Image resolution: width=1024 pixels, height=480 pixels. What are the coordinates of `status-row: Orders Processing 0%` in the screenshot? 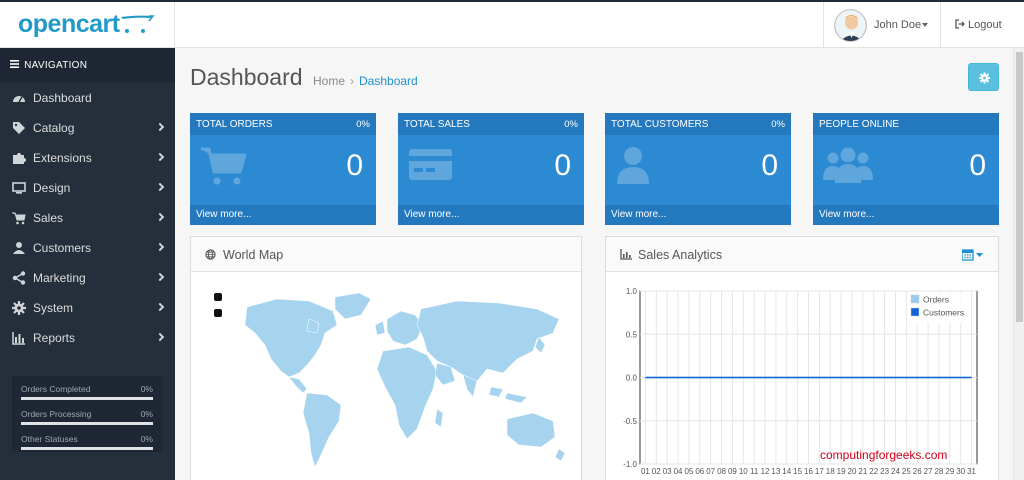 It's located at (87, 417).